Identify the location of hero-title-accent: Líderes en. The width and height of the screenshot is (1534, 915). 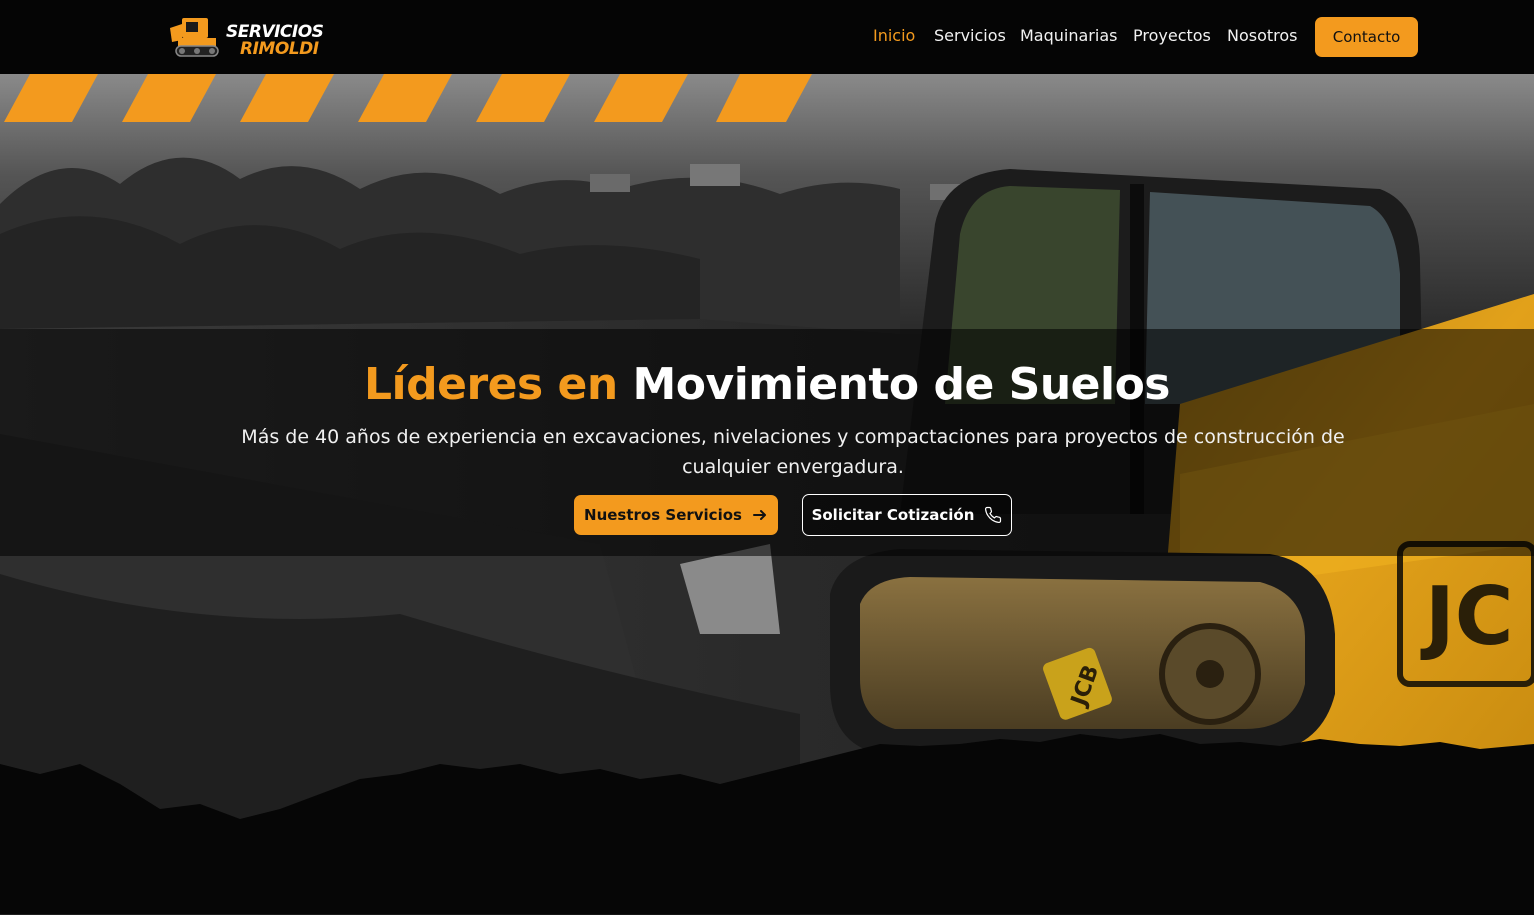
(491, 384).